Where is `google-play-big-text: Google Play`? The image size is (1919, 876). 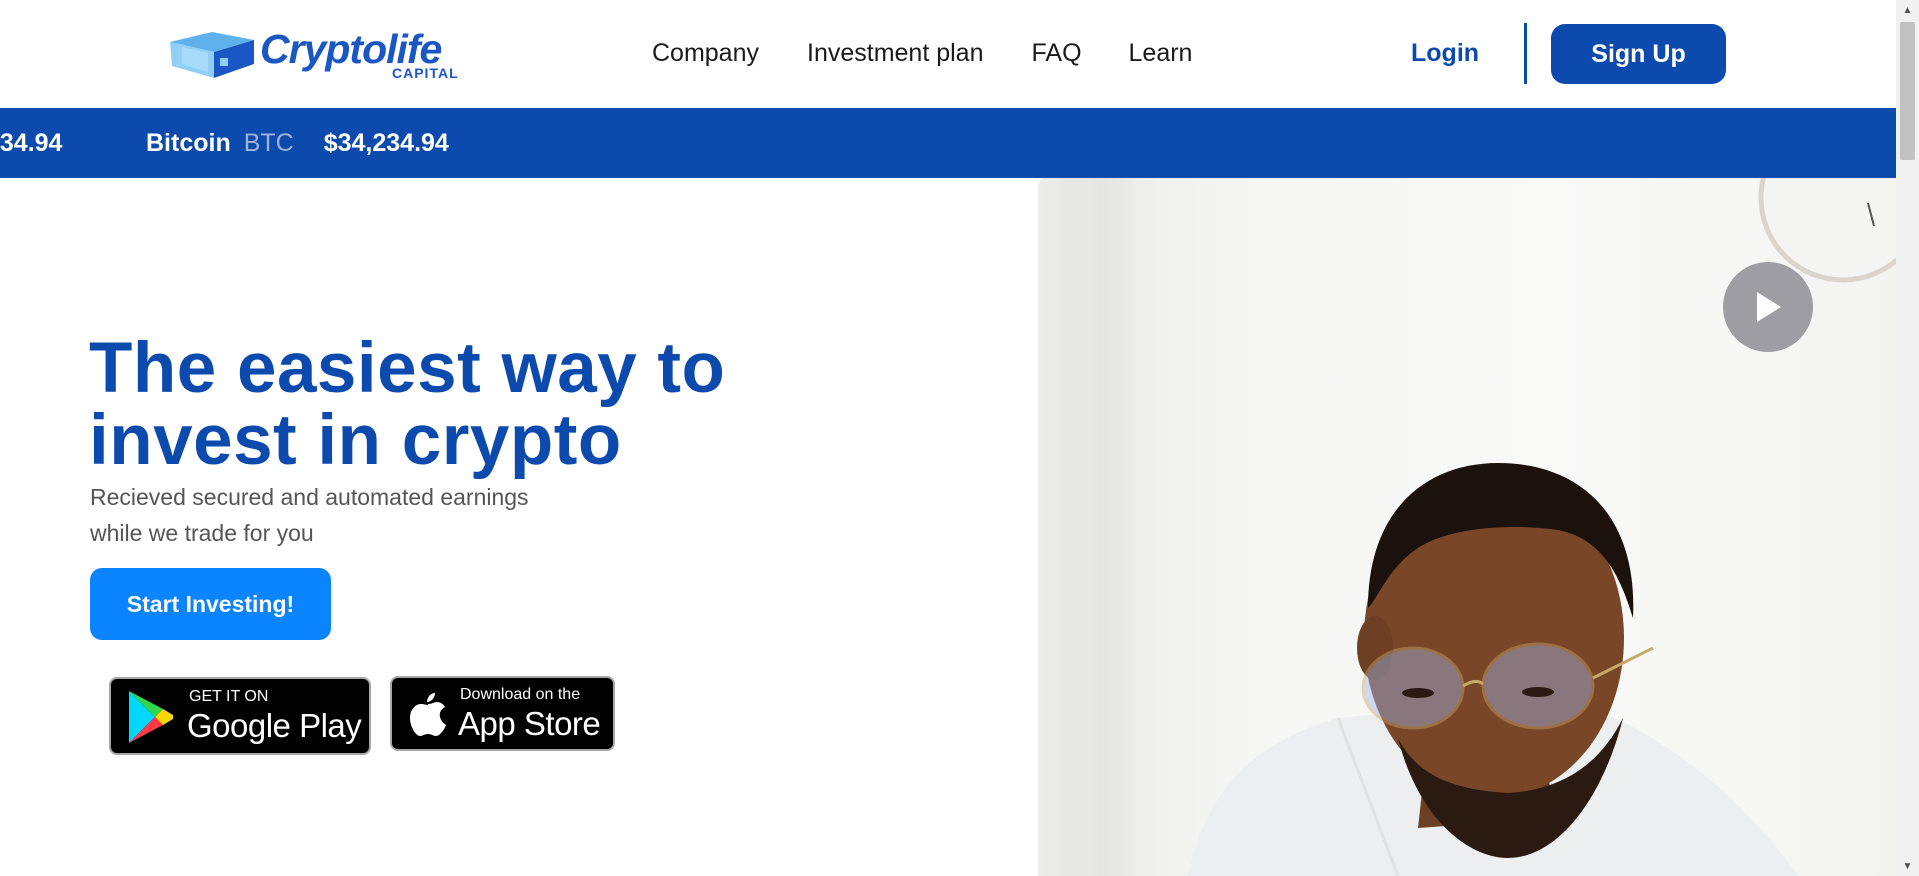 google-play-big-text: Google Play is located at coordinates (274, 725).